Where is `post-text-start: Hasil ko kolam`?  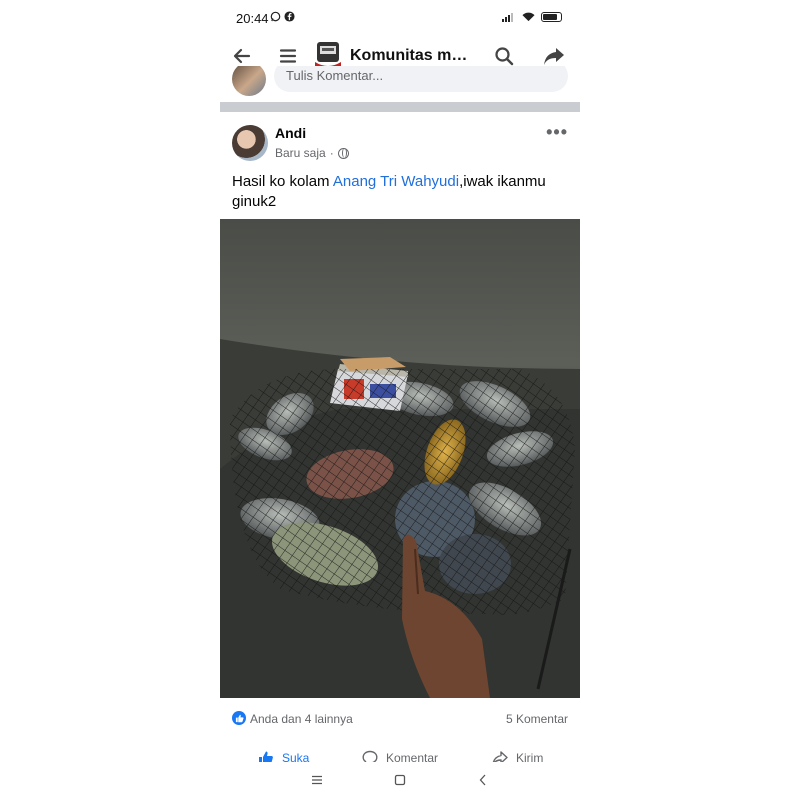 post-text-start: Hasil ko kolam is located at coordinates (282, 181).